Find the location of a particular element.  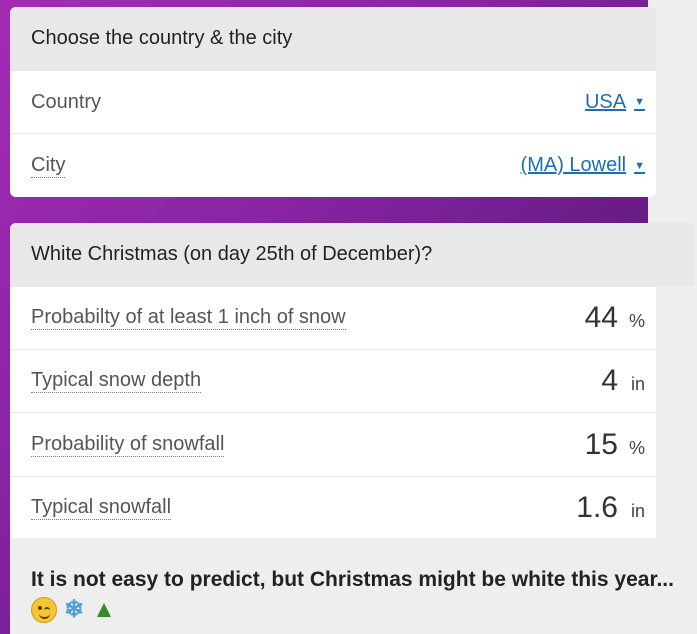

stat-label: Typical snow depth is located at coordinates (116, 381).